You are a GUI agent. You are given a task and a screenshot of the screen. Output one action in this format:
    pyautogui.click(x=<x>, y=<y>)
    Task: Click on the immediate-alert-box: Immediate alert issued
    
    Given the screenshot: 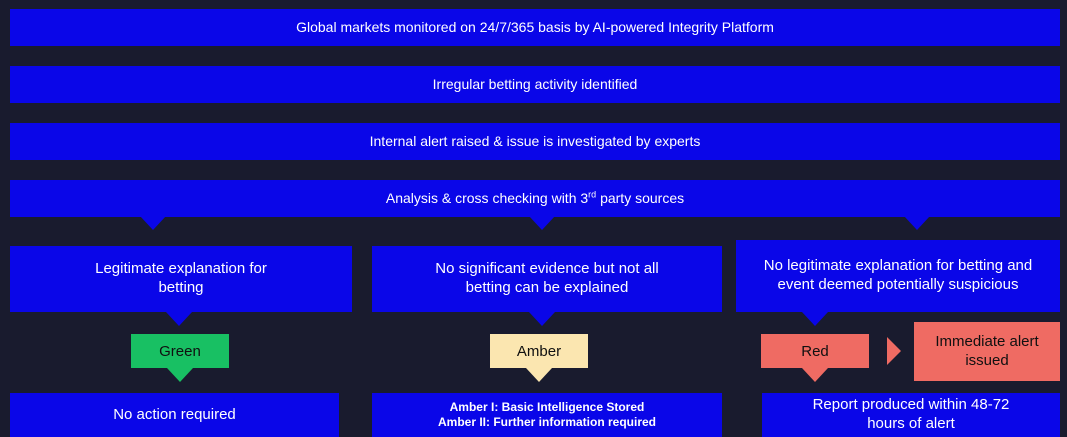 What is the action you would take?
    pyautogui.click(x=987, y=351)
    